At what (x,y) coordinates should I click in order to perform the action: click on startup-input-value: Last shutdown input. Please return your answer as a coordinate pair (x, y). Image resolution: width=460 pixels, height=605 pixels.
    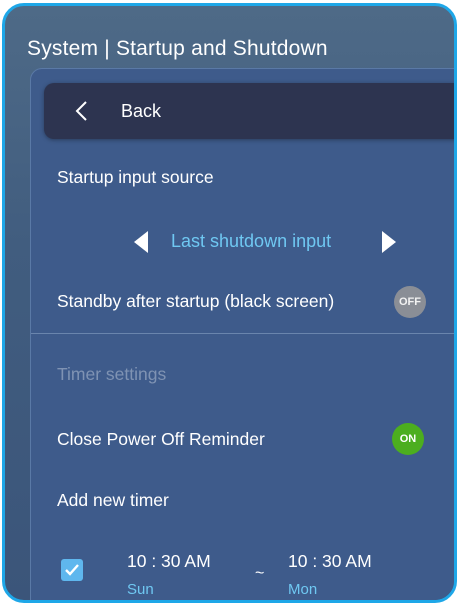
    Looking at the image, I should click on (251, 241).